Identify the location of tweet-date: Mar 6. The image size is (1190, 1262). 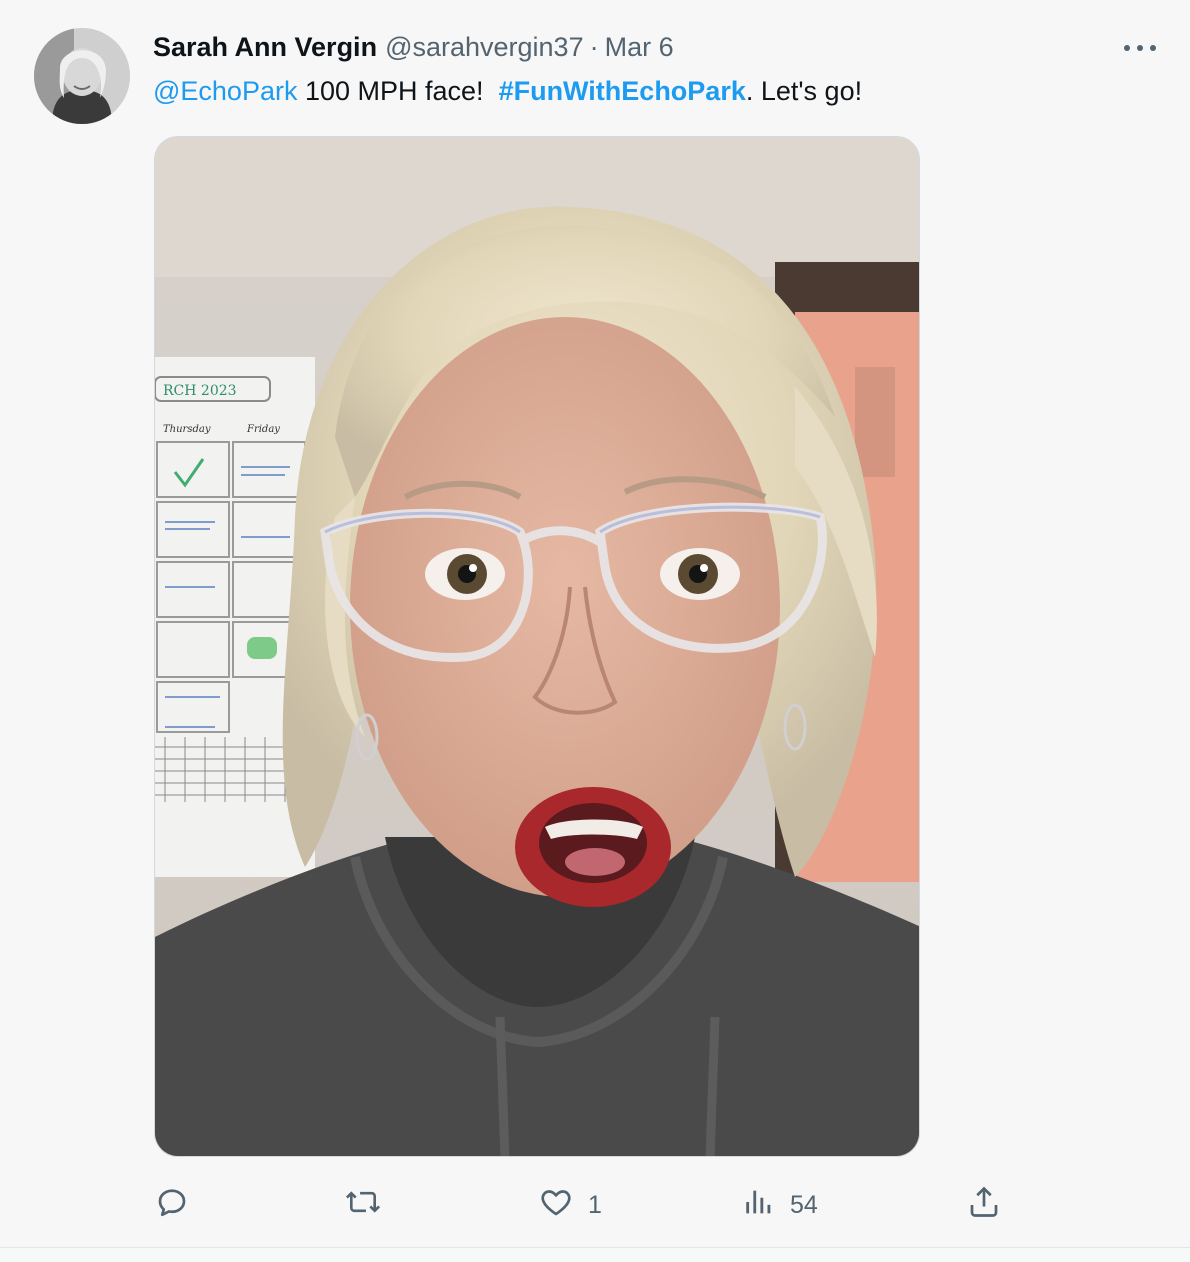
(639, 47).